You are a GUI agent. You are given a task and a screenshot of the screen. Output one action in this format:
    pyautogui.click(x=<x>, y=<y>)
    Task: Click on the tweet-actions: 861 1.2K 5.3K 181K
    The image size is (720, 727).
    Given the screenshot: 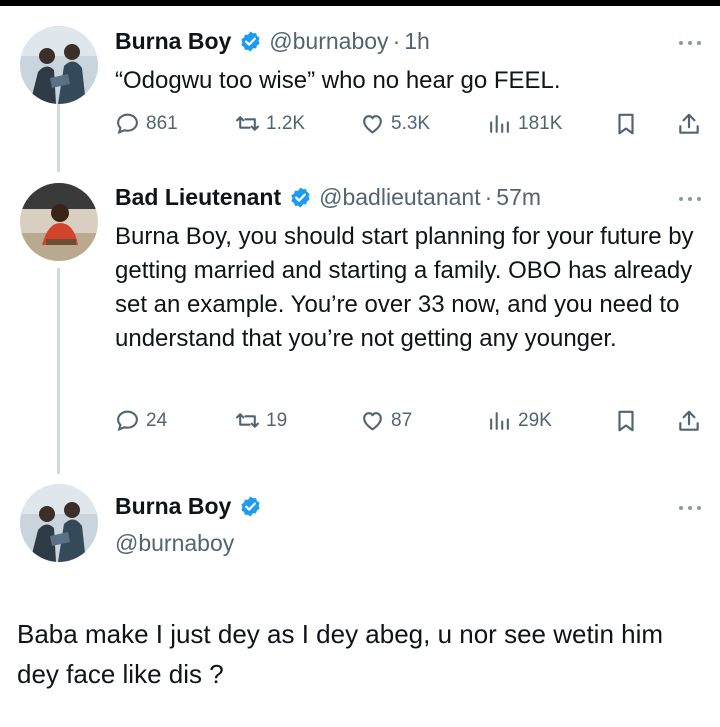 What is the action you would take?
    pyautogui.click(x=410, y=126)
    